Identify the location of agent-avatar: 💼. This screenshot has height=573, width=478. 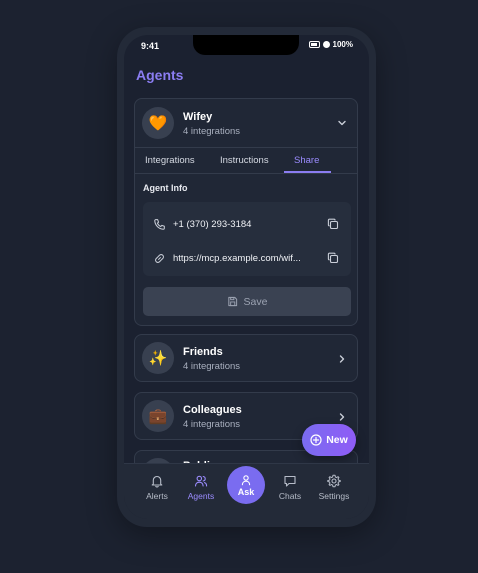
(158, 416).